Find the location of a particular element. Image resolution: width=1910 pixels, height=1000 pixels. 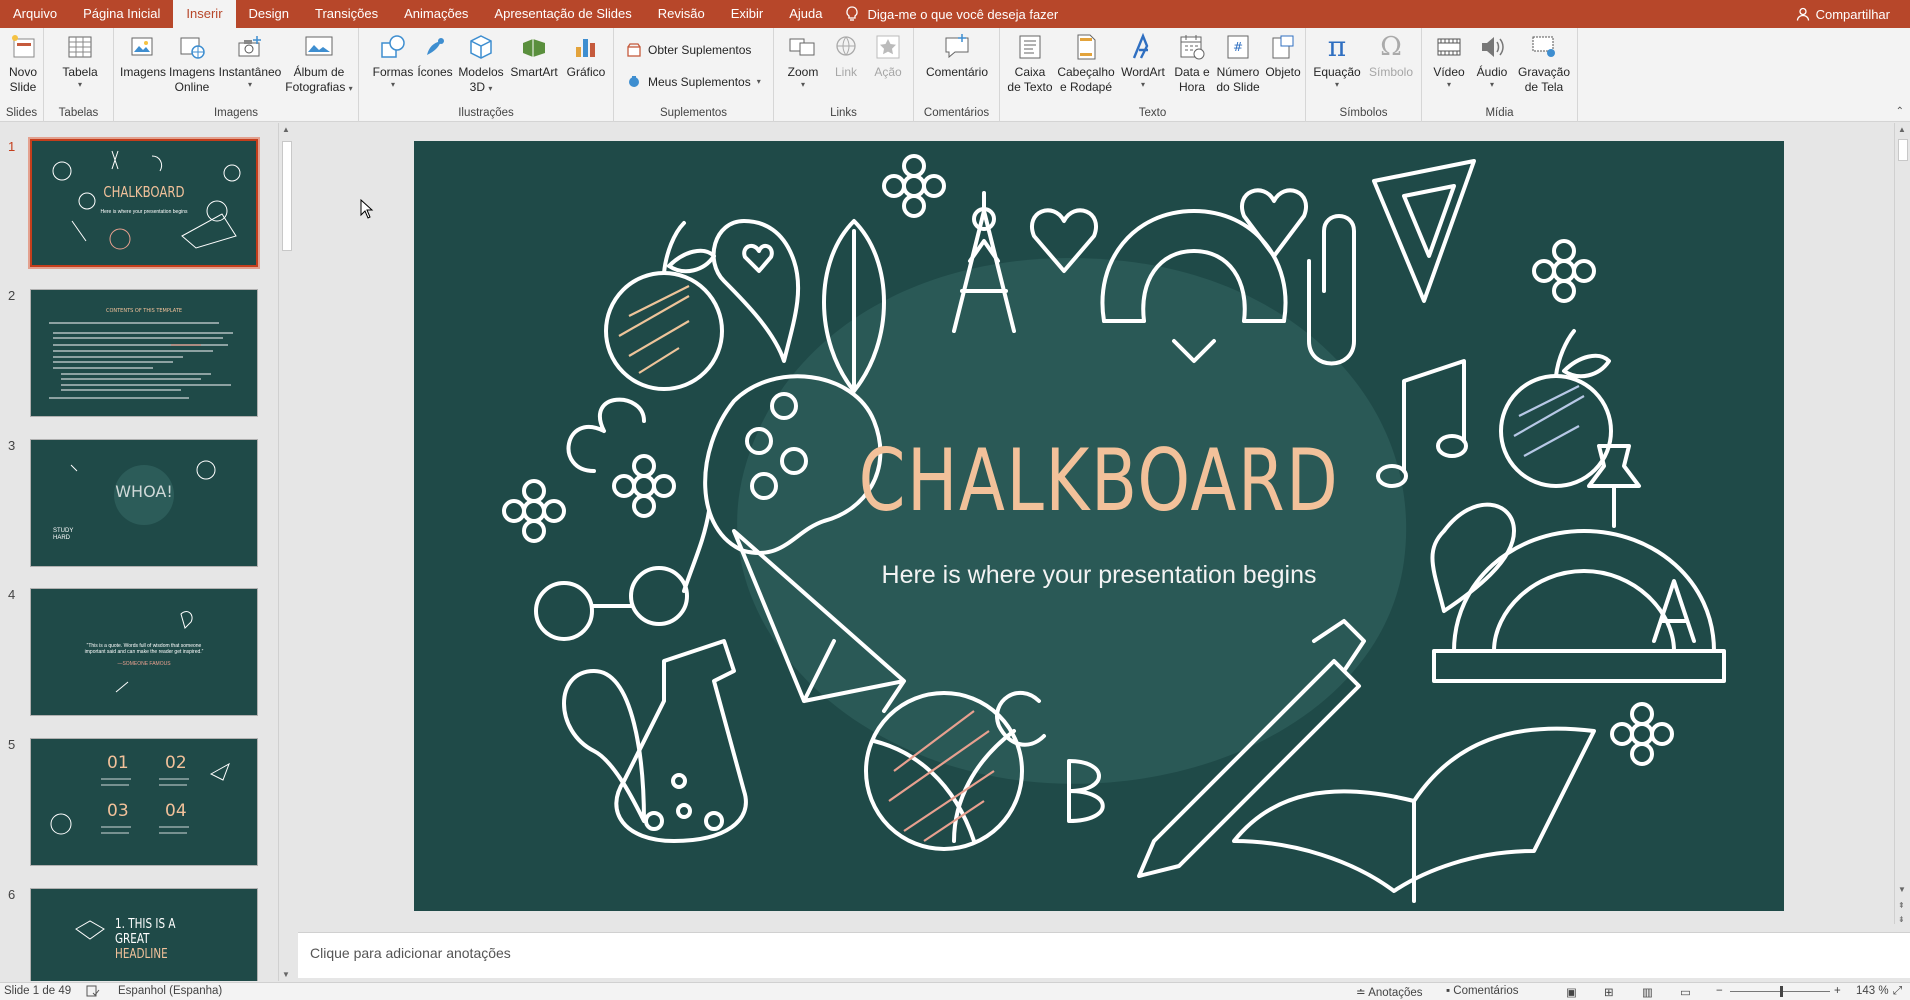

fit-to-window-icon: ⤢ is located at coordinates (1897, 991).